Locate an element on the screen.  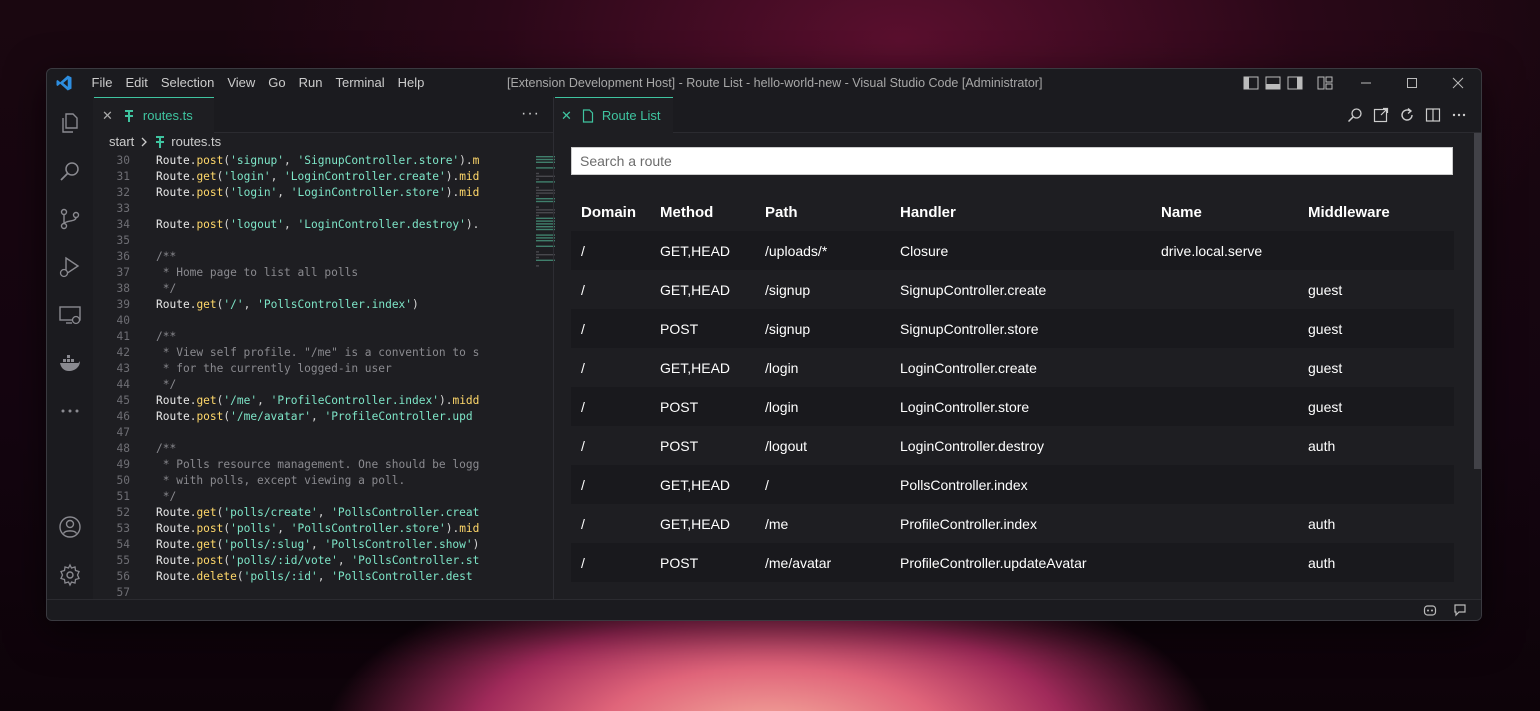
feedback-icon is located at coordinates (1460, 610).